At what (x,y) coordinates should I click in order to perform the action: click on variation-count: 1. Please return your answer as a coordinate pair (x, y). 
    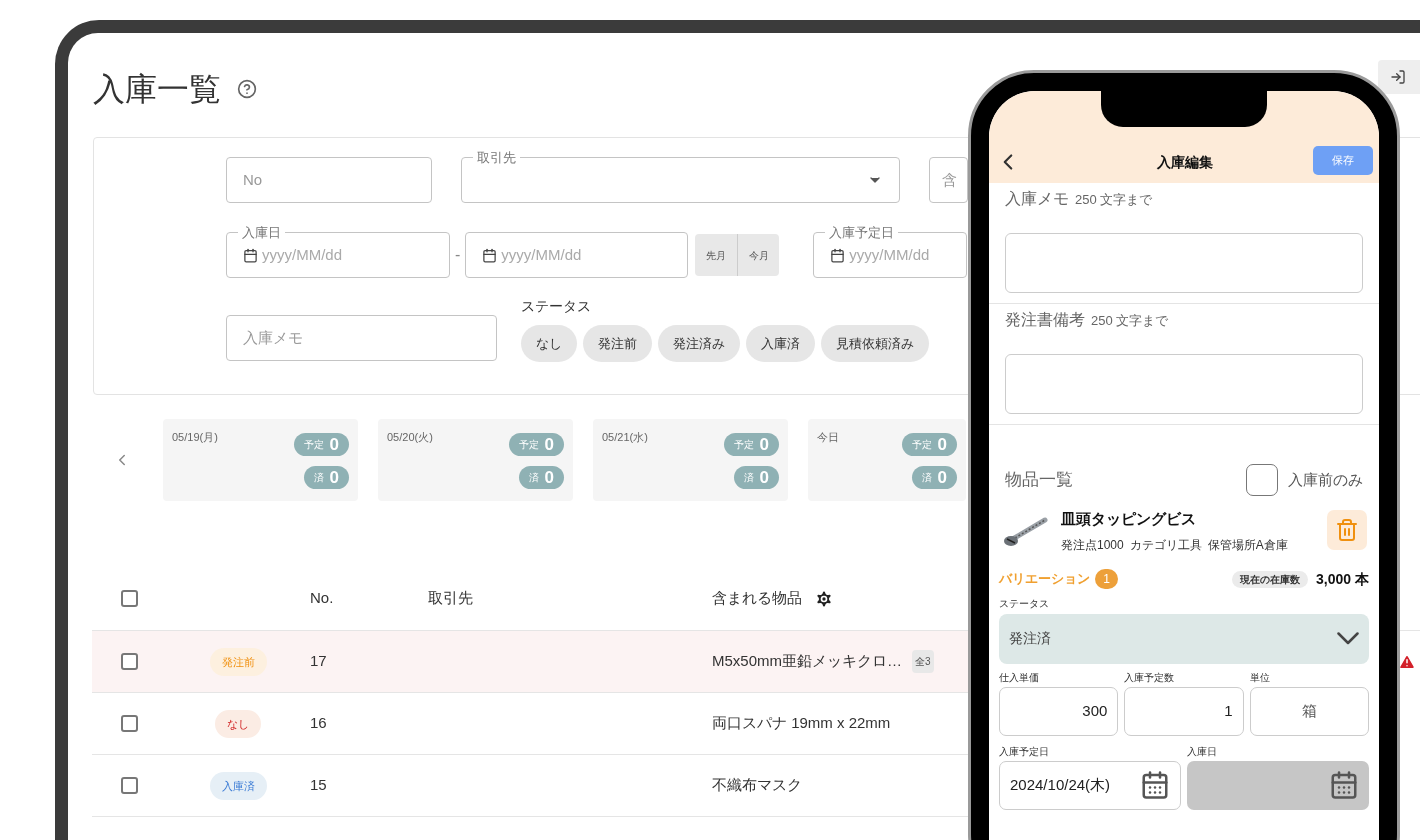
    Looking at the image, I should click on (1106, 579).